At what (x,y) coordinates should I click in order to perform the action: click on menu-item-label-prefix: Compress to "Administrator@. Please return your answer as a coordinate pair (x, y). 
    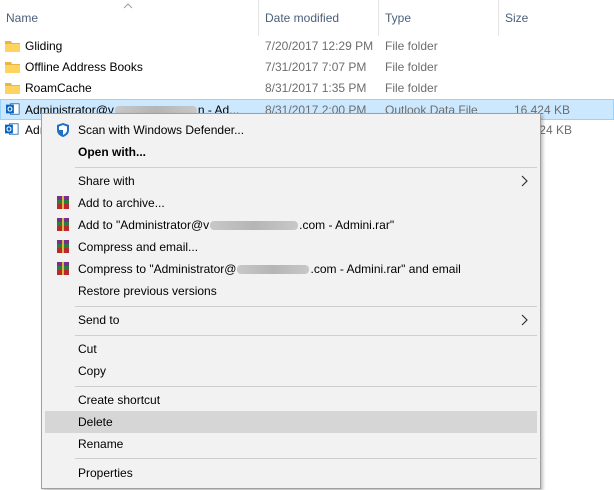
    Looking at the image, I should click on (157, 269).